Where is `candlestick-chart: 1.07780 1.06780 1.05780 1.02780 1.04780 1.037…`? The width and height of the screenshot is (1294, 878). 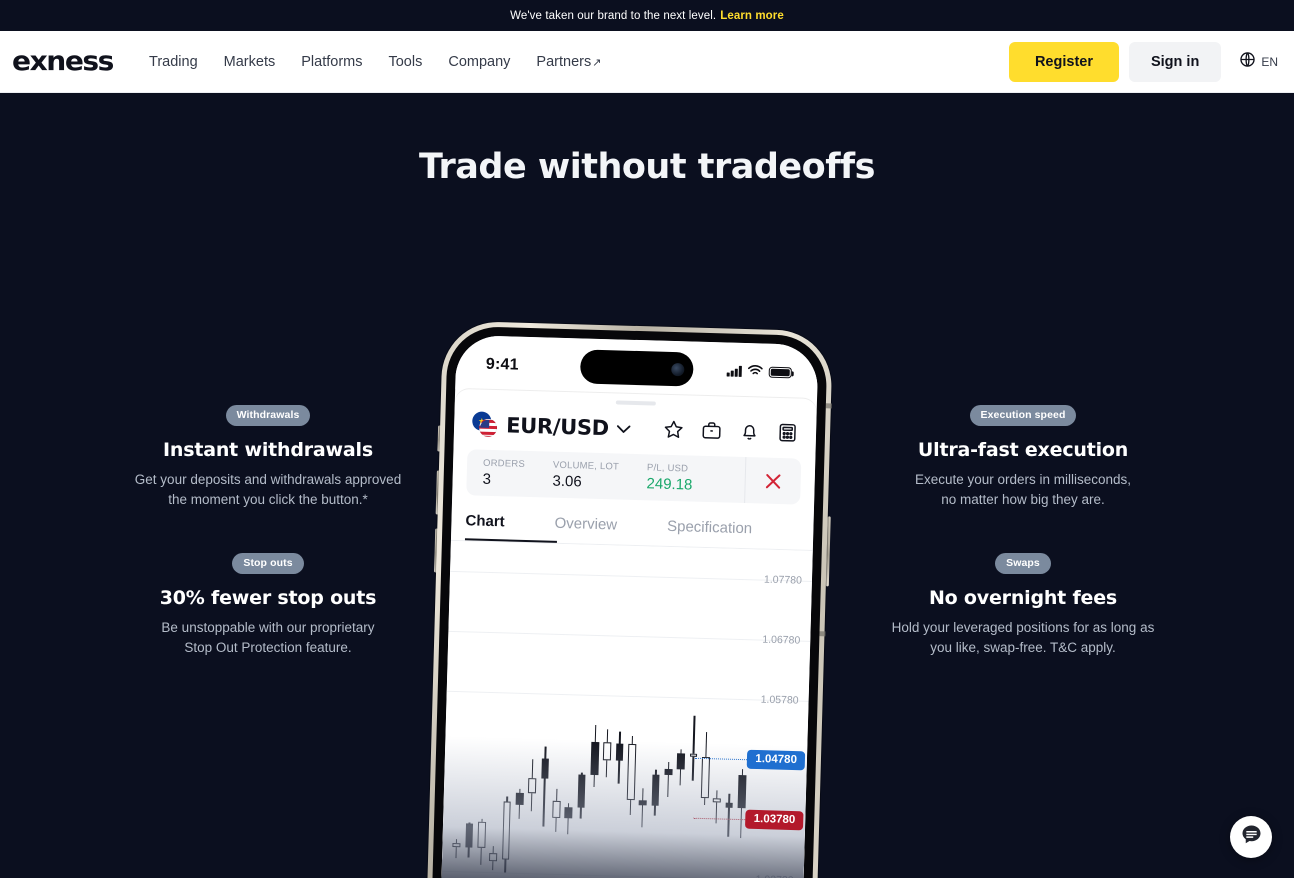 candlestick-chart: 1.07780 1.06780 1.05780 1.02780 1.04780 1.037… is located at coordinates (626, 709).